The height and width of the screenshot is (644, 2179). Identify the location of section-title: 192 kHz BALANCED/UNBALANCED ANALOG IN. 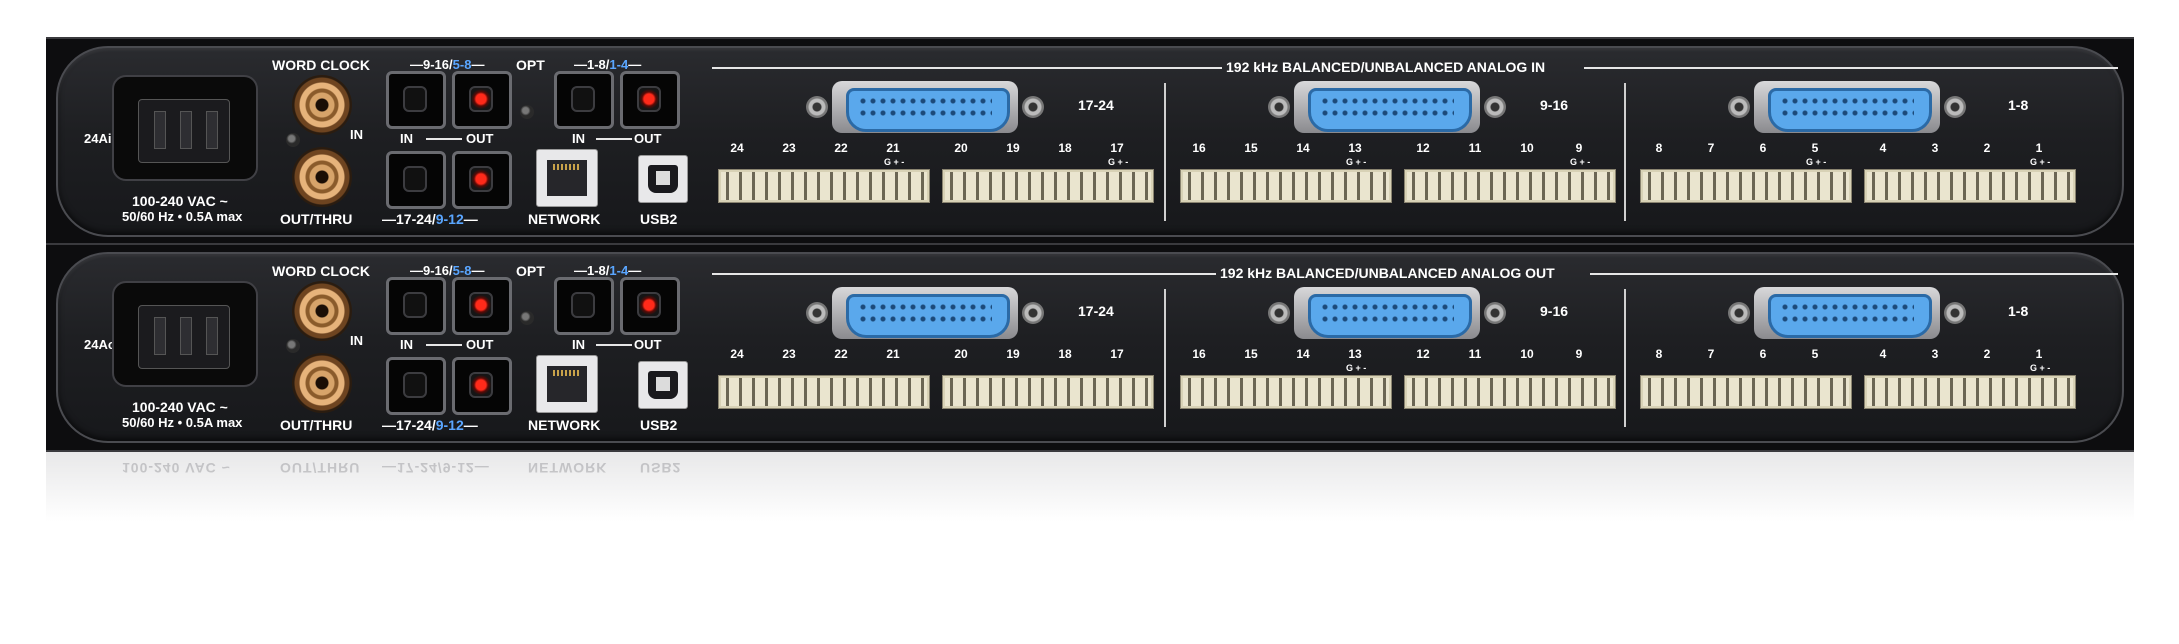
(1386, 67).